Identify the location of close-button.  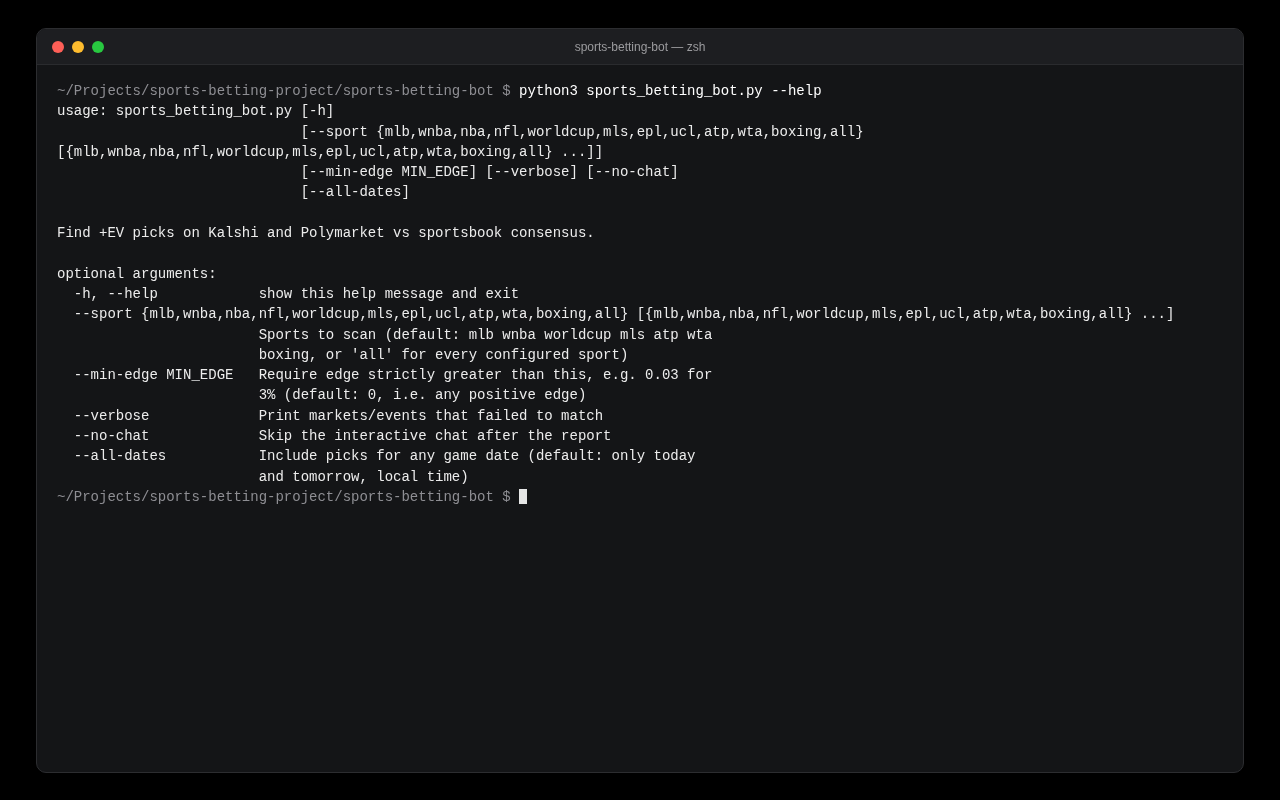
(58, 46).